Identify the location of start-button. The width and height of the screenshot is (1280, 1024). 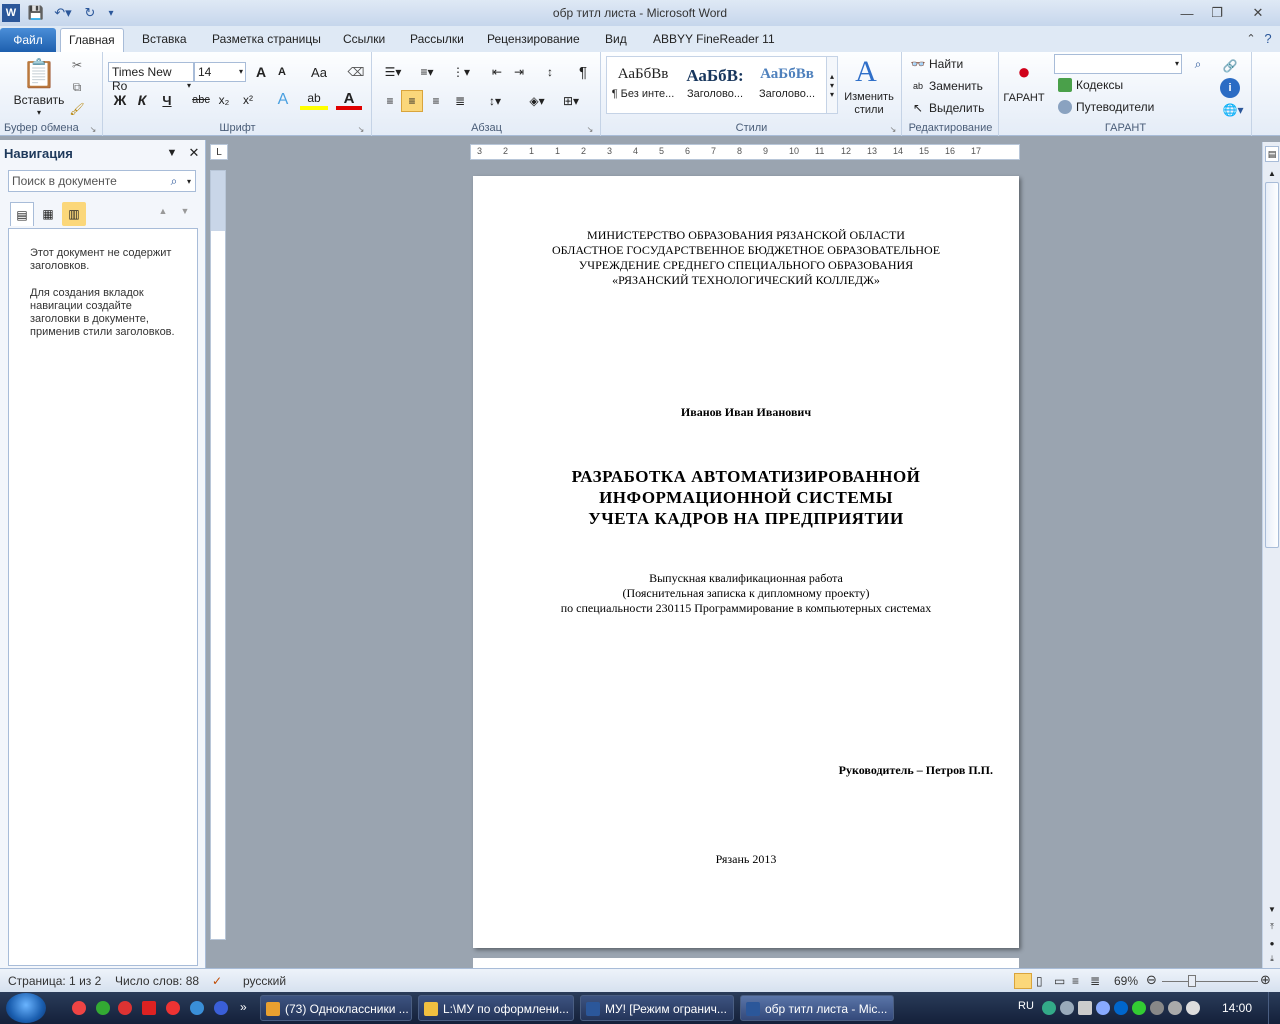
(26, 1008).